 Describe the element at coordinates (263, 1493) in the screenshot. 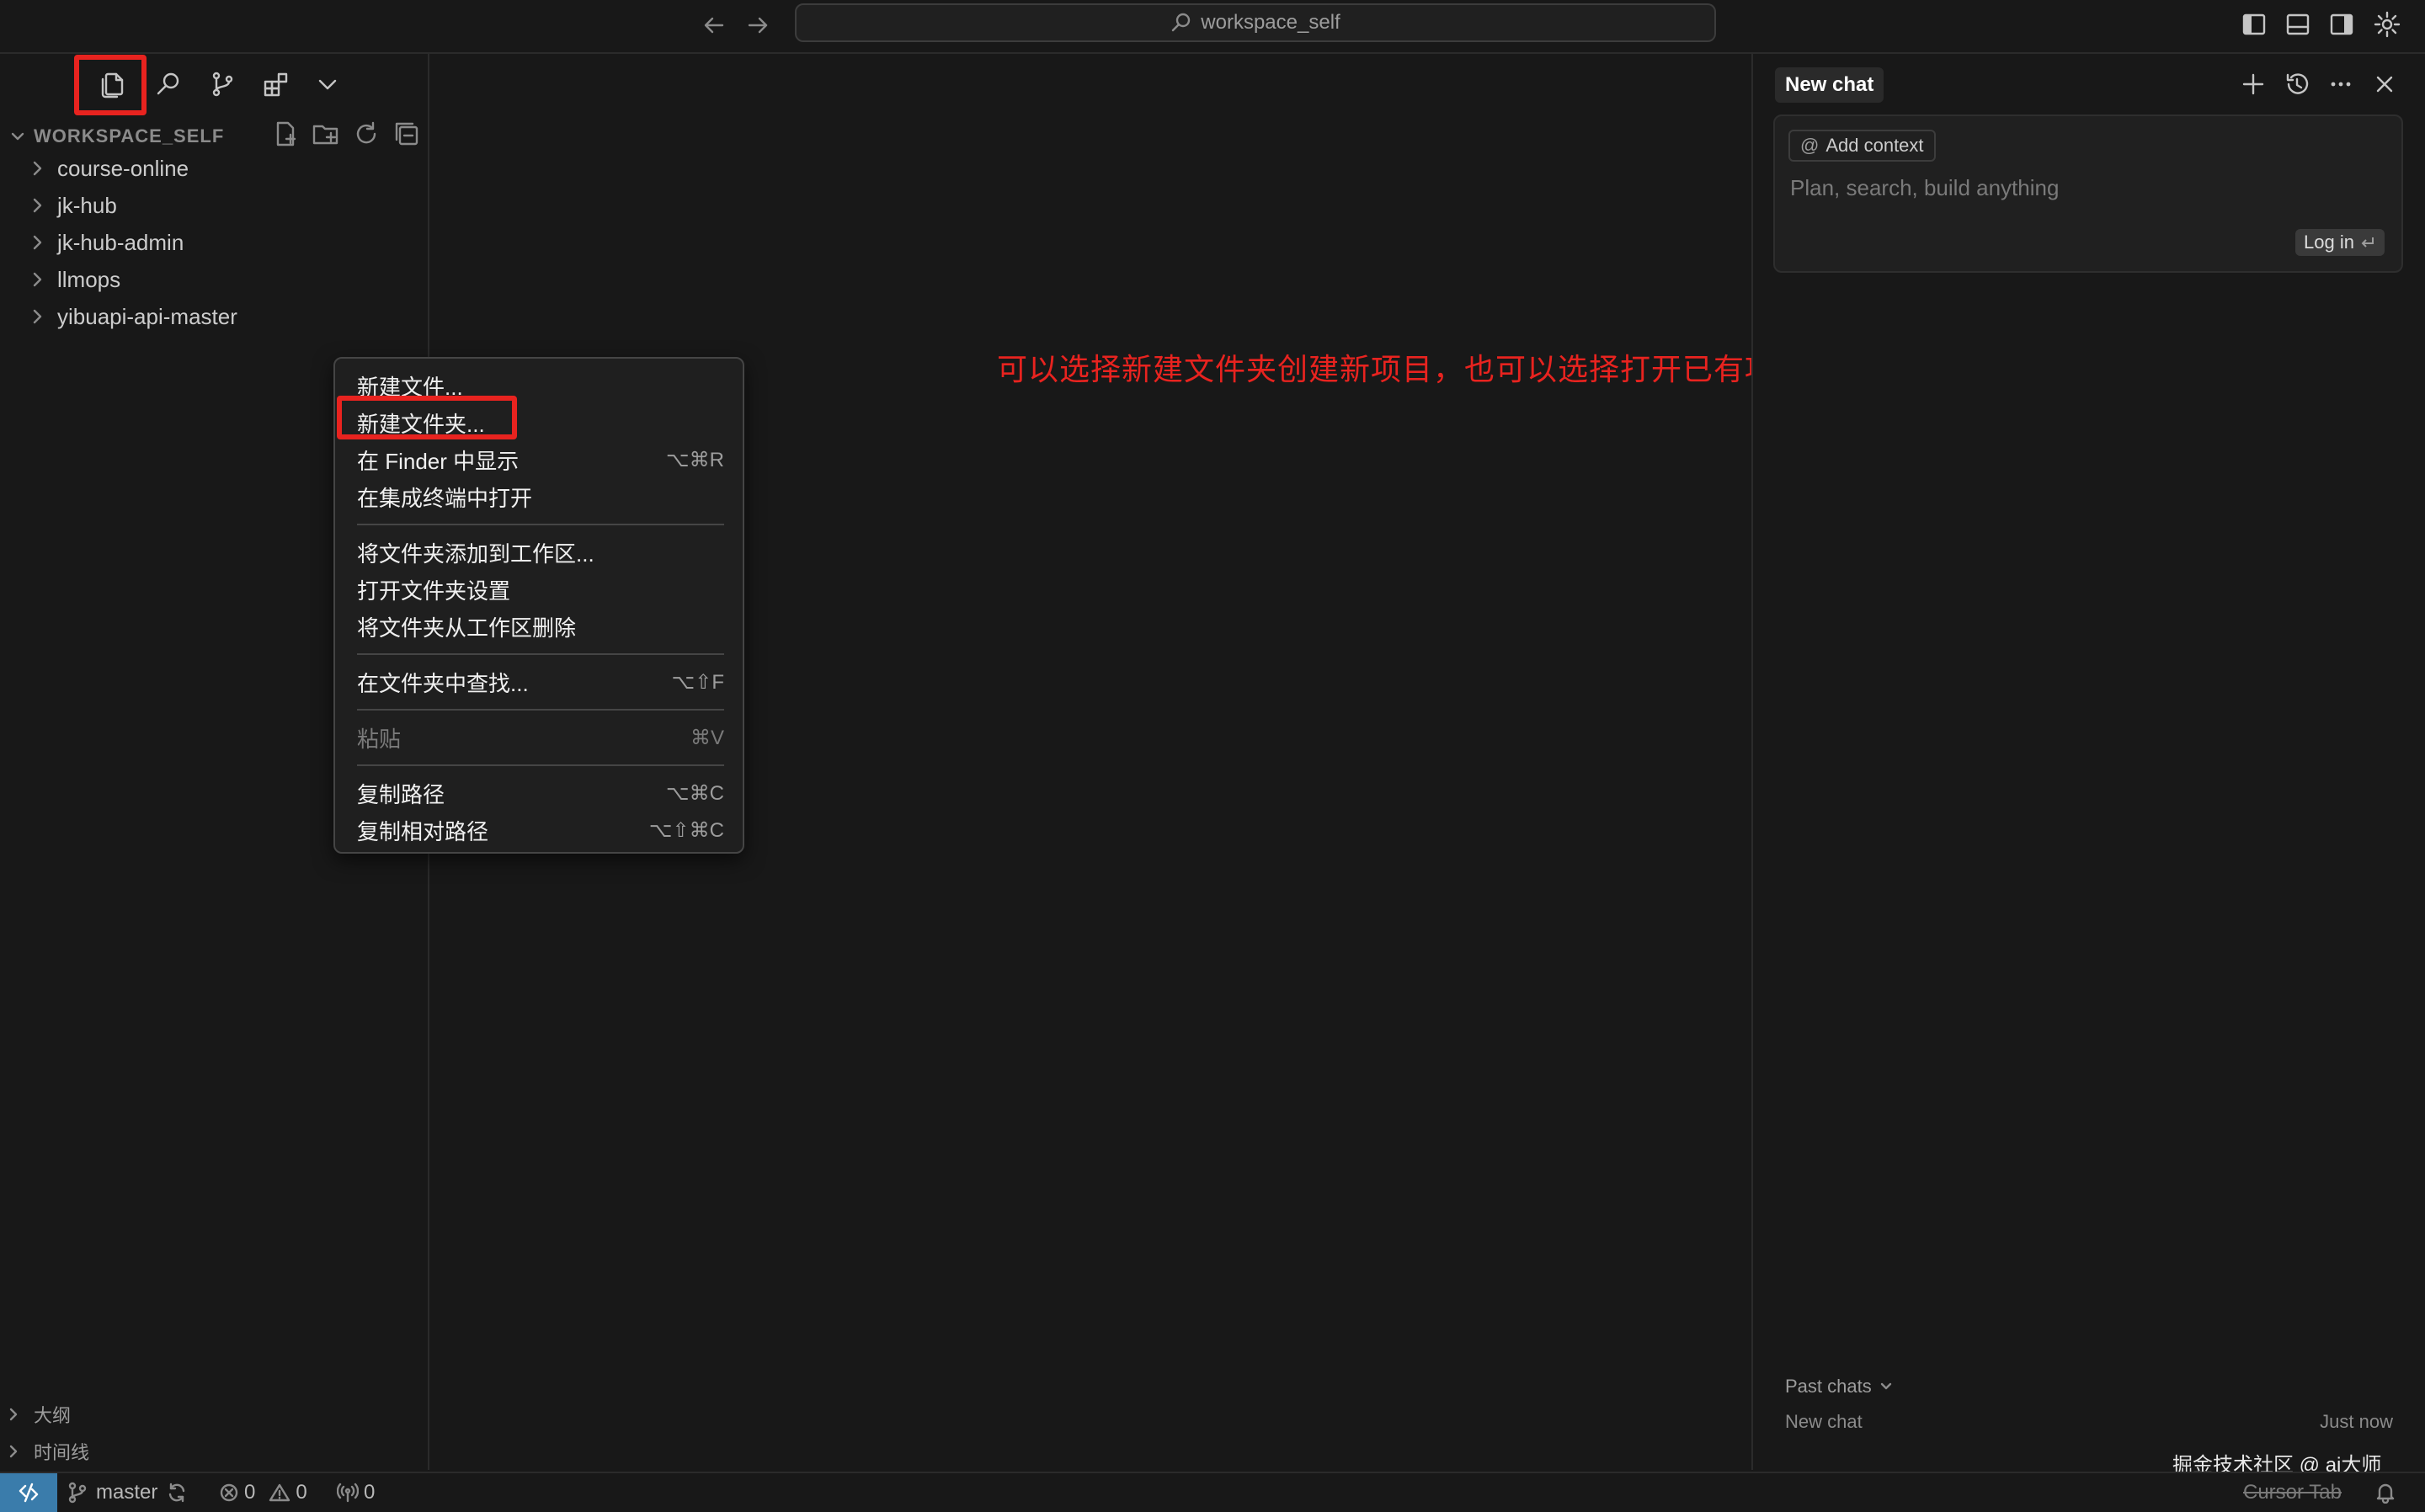

I see `problems-indicator: 0 0` at that location.